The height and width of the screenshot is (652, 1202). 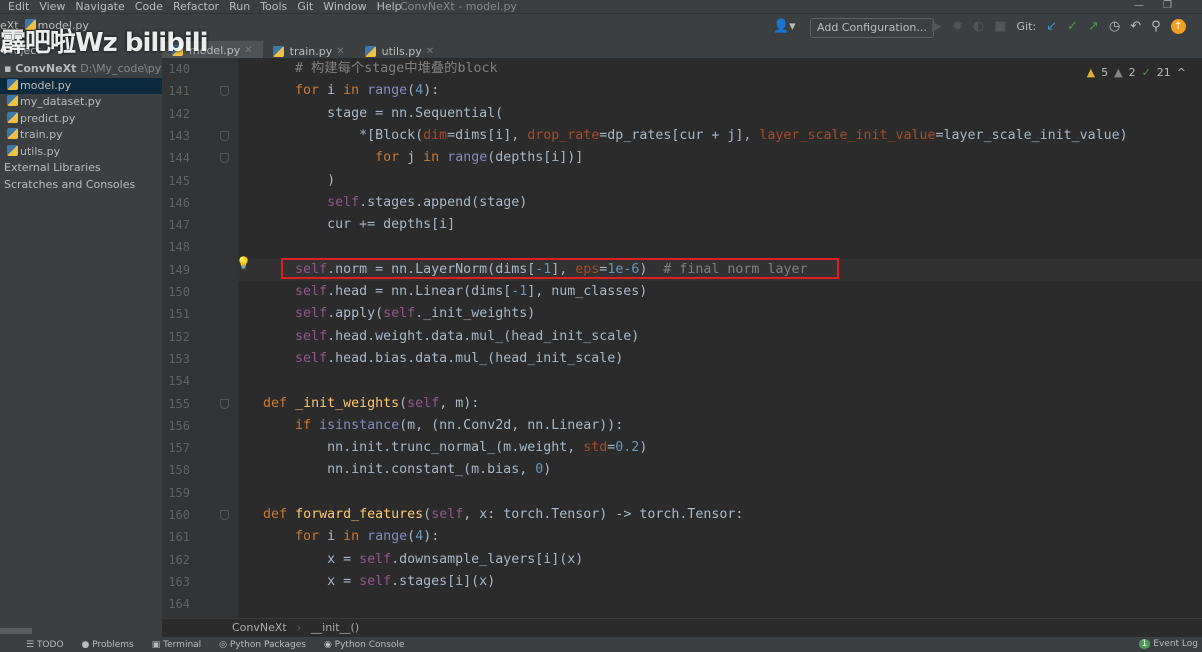 I want to click on code-token: _init_weights, so click(x=347, y=403).